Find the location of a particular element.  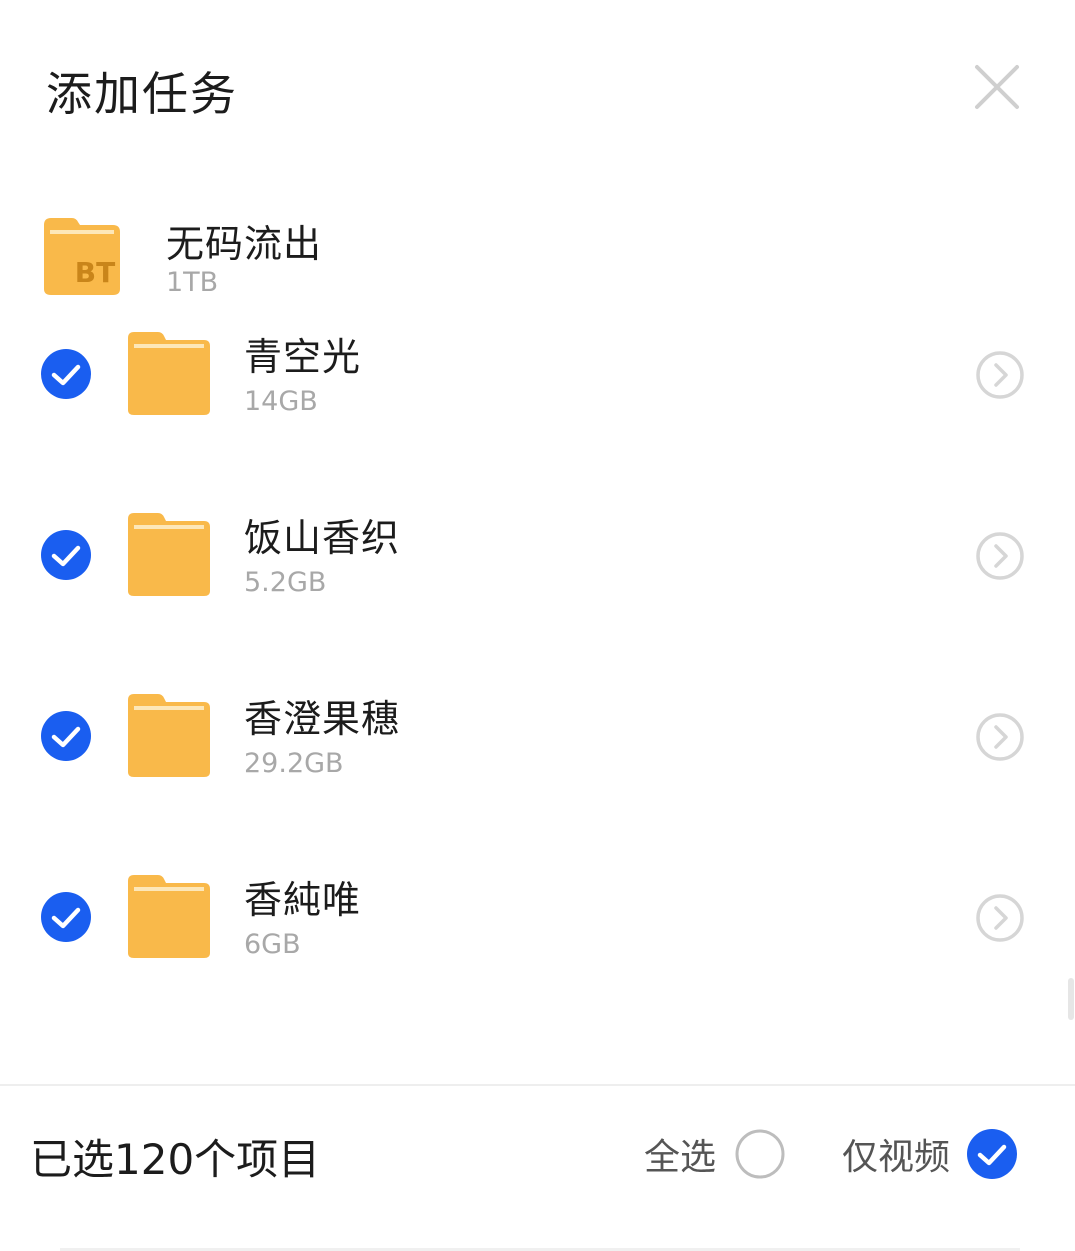

bt-badge-text: BT is located at coordinates (95, 272).